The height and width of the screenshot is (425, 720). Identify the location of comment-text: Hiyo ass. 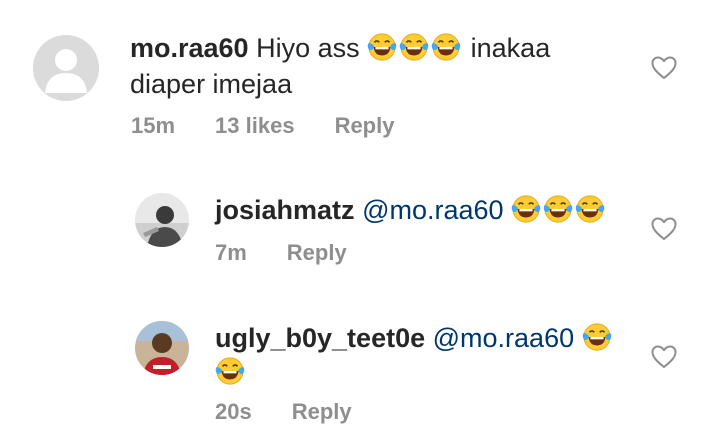
(308, 48).